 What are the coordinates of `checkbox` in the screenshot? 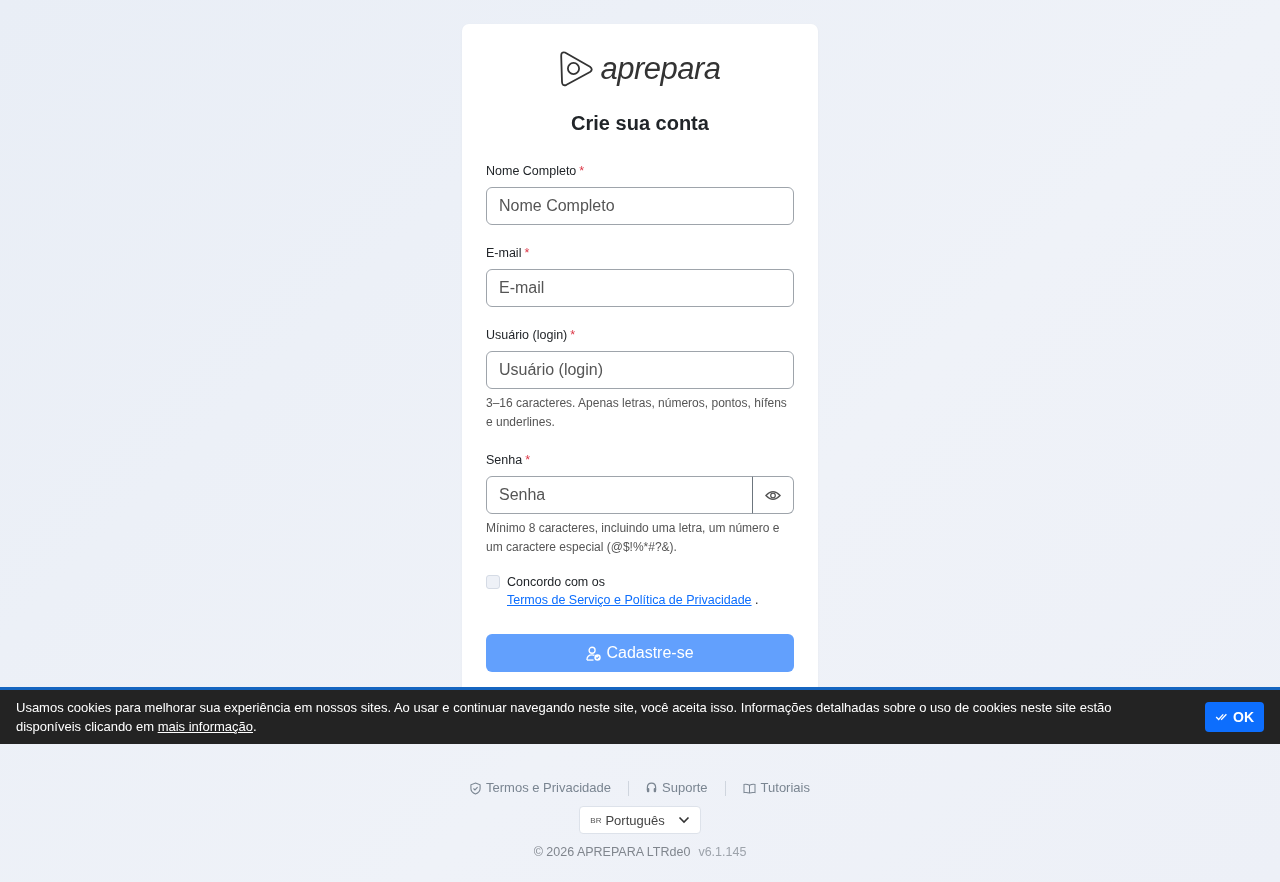 It's located at (493, 582).